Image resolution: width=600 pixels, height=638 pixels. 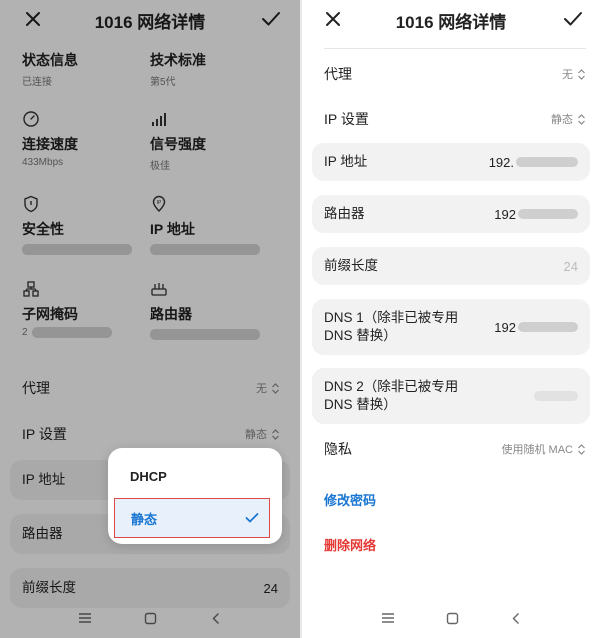 What do you see at coordinates (195, 476) in the screenshot?
I see `option-dhcp: DHCP` at bounding box center [195, 476].